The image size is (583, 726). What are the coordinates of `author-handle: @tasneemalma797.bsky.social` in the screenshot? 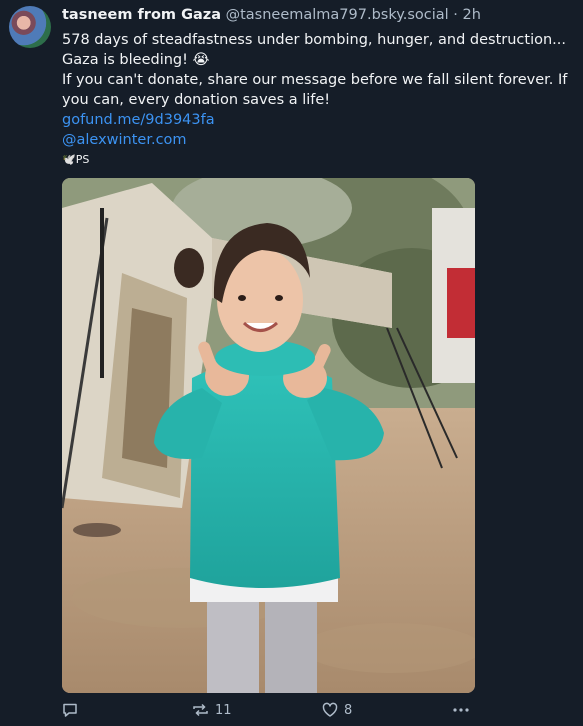 It's located at (337, 15).